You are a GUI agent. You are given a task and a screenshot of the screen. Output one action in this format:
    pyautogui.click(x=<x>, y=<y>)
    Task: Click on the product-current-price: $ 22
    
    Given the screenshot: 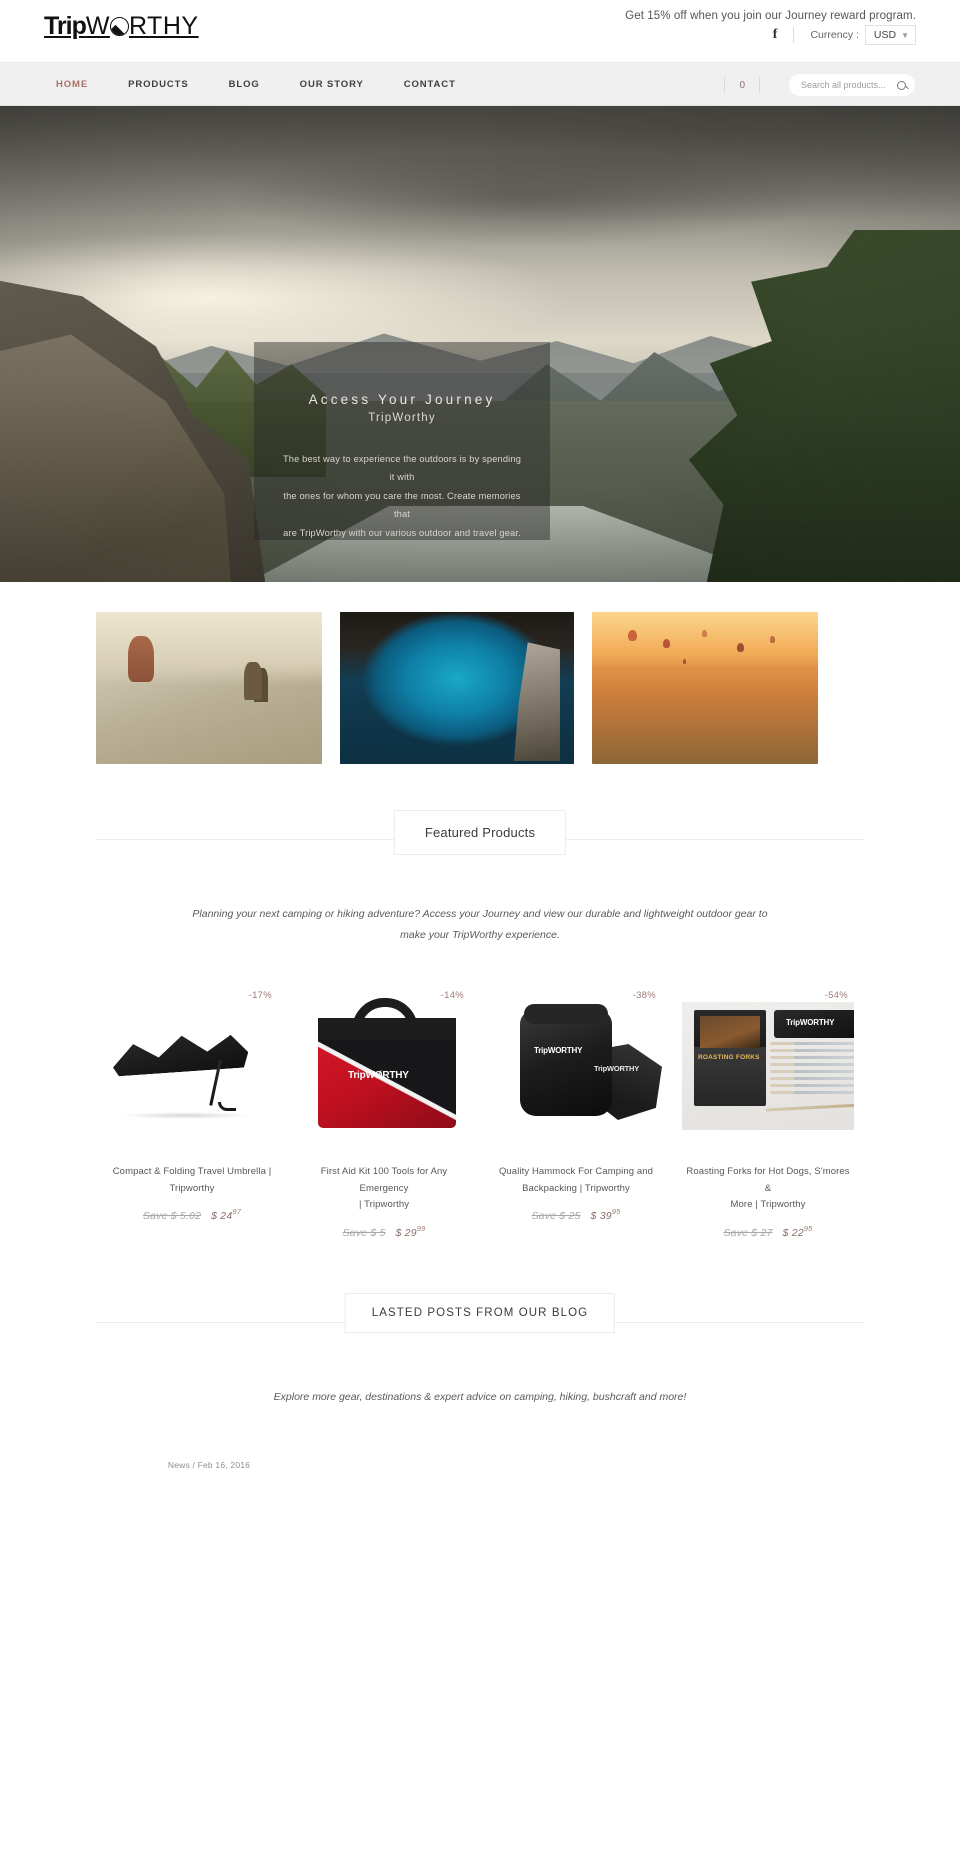 What is the action you would take?
    pyautogui.click(x=793, y=1232)
    